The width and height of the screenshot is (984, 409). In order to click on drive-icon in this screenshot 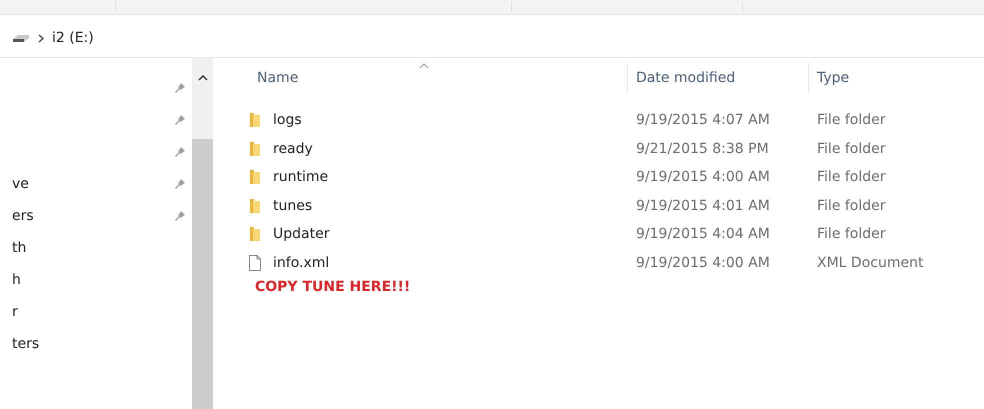, I will do `click(21, 38)`.